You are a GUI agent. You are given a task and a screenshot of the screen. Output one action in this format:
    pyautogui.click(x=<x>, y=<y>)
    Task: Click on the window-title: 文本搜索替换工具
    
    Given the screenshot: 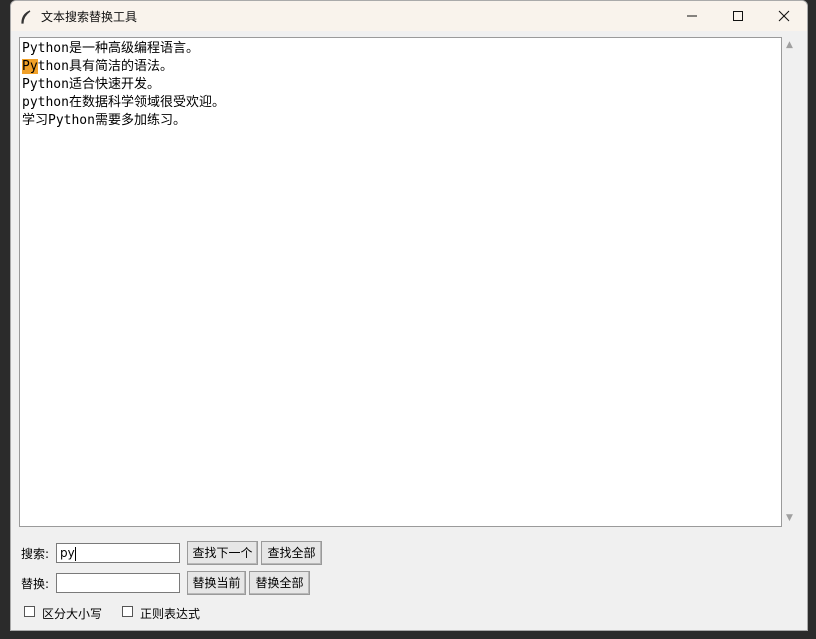 What is the action you would take?
    pyautogui.click(x=89, y=16)
    